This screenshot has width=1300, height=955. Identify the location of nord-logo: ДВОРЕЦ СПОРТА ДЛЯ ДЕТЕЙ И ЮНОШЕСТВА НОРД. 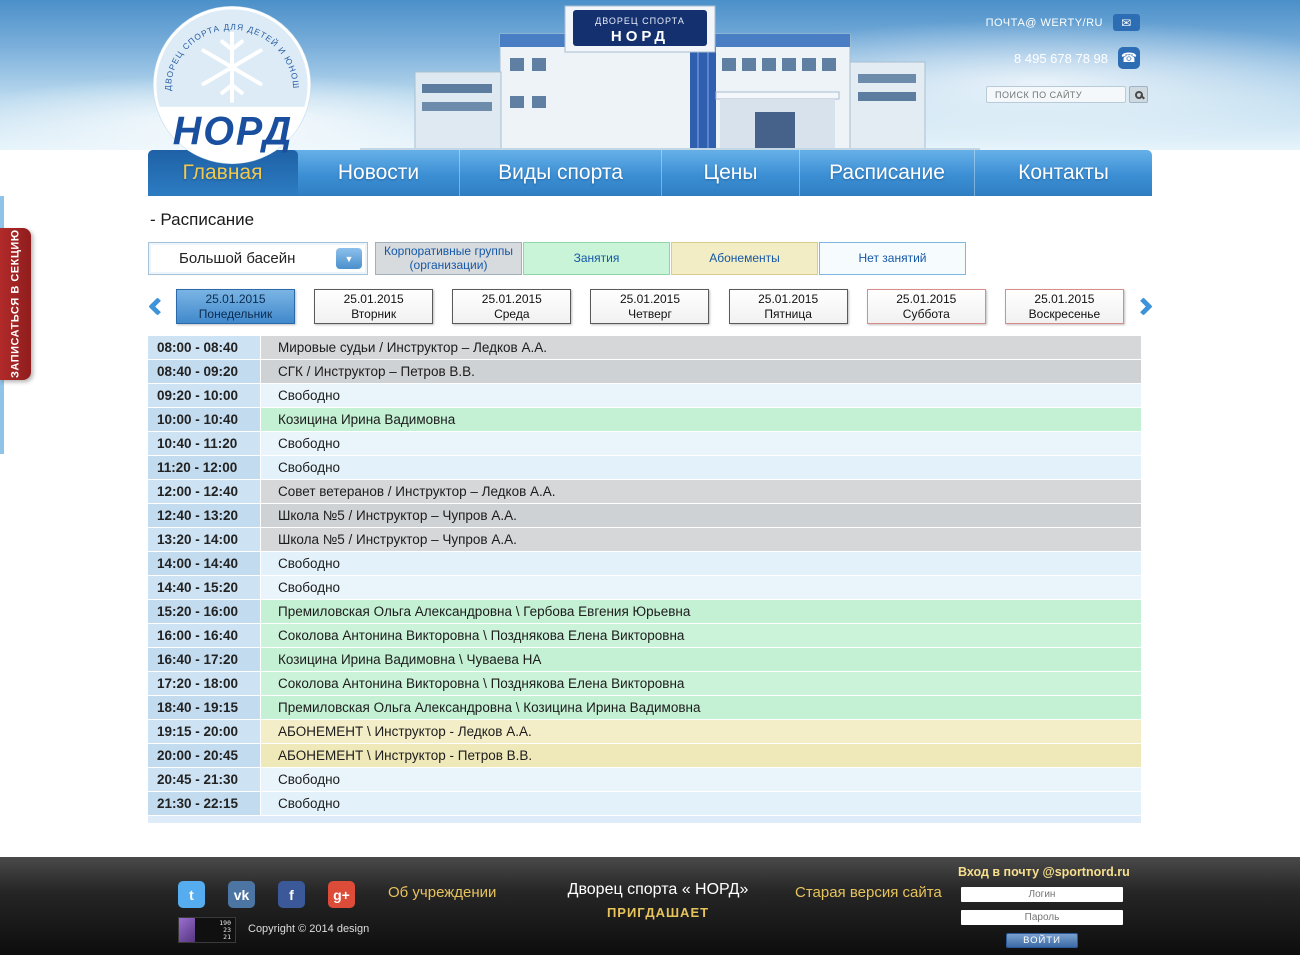
(232, 86).